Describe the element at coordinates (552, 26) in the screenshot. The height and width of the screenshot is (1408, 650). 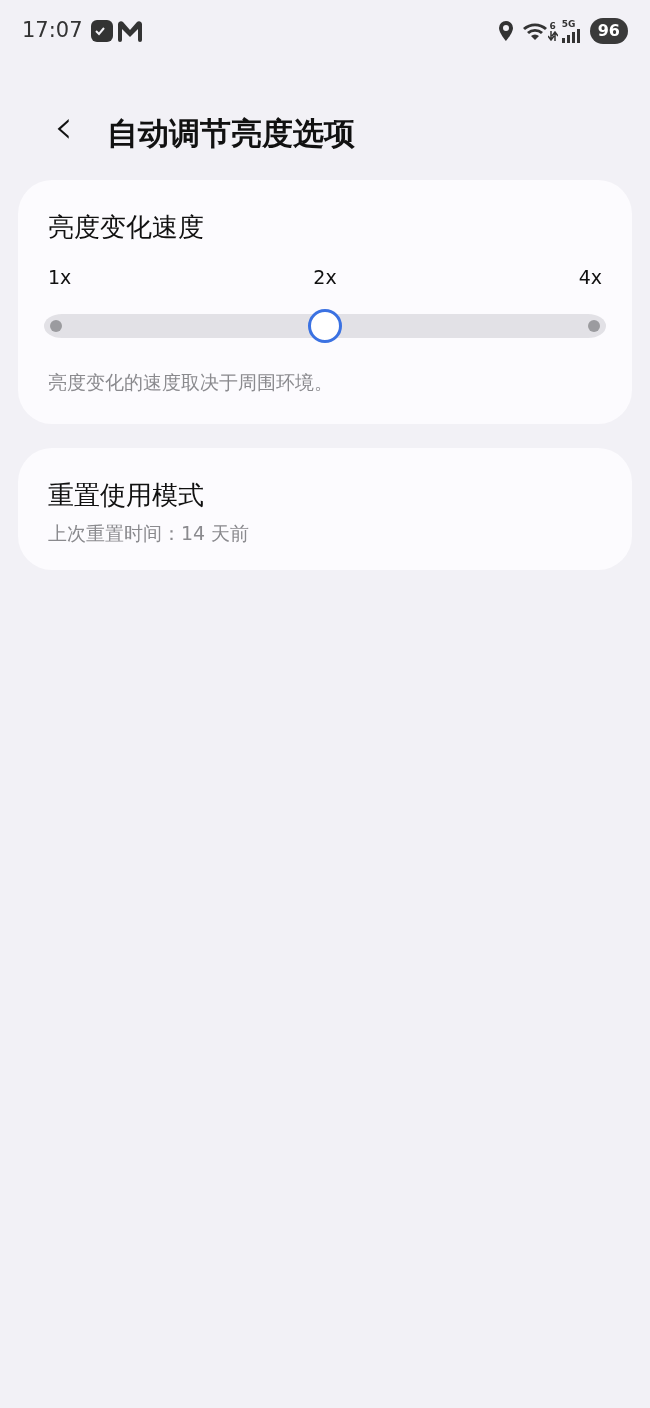
I see `wifi-standard-label: 6` at that location.